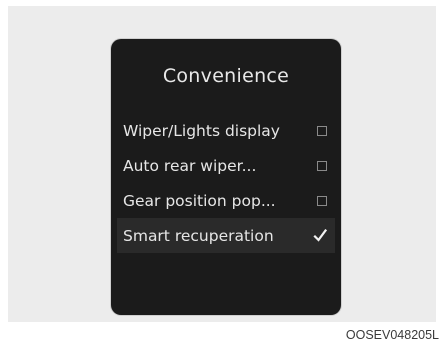  What do you see at coordinates (201, 130) in the screenshot?
I see `menu-item-label: Wiper/Lights display` at bounding box center [201, 130].